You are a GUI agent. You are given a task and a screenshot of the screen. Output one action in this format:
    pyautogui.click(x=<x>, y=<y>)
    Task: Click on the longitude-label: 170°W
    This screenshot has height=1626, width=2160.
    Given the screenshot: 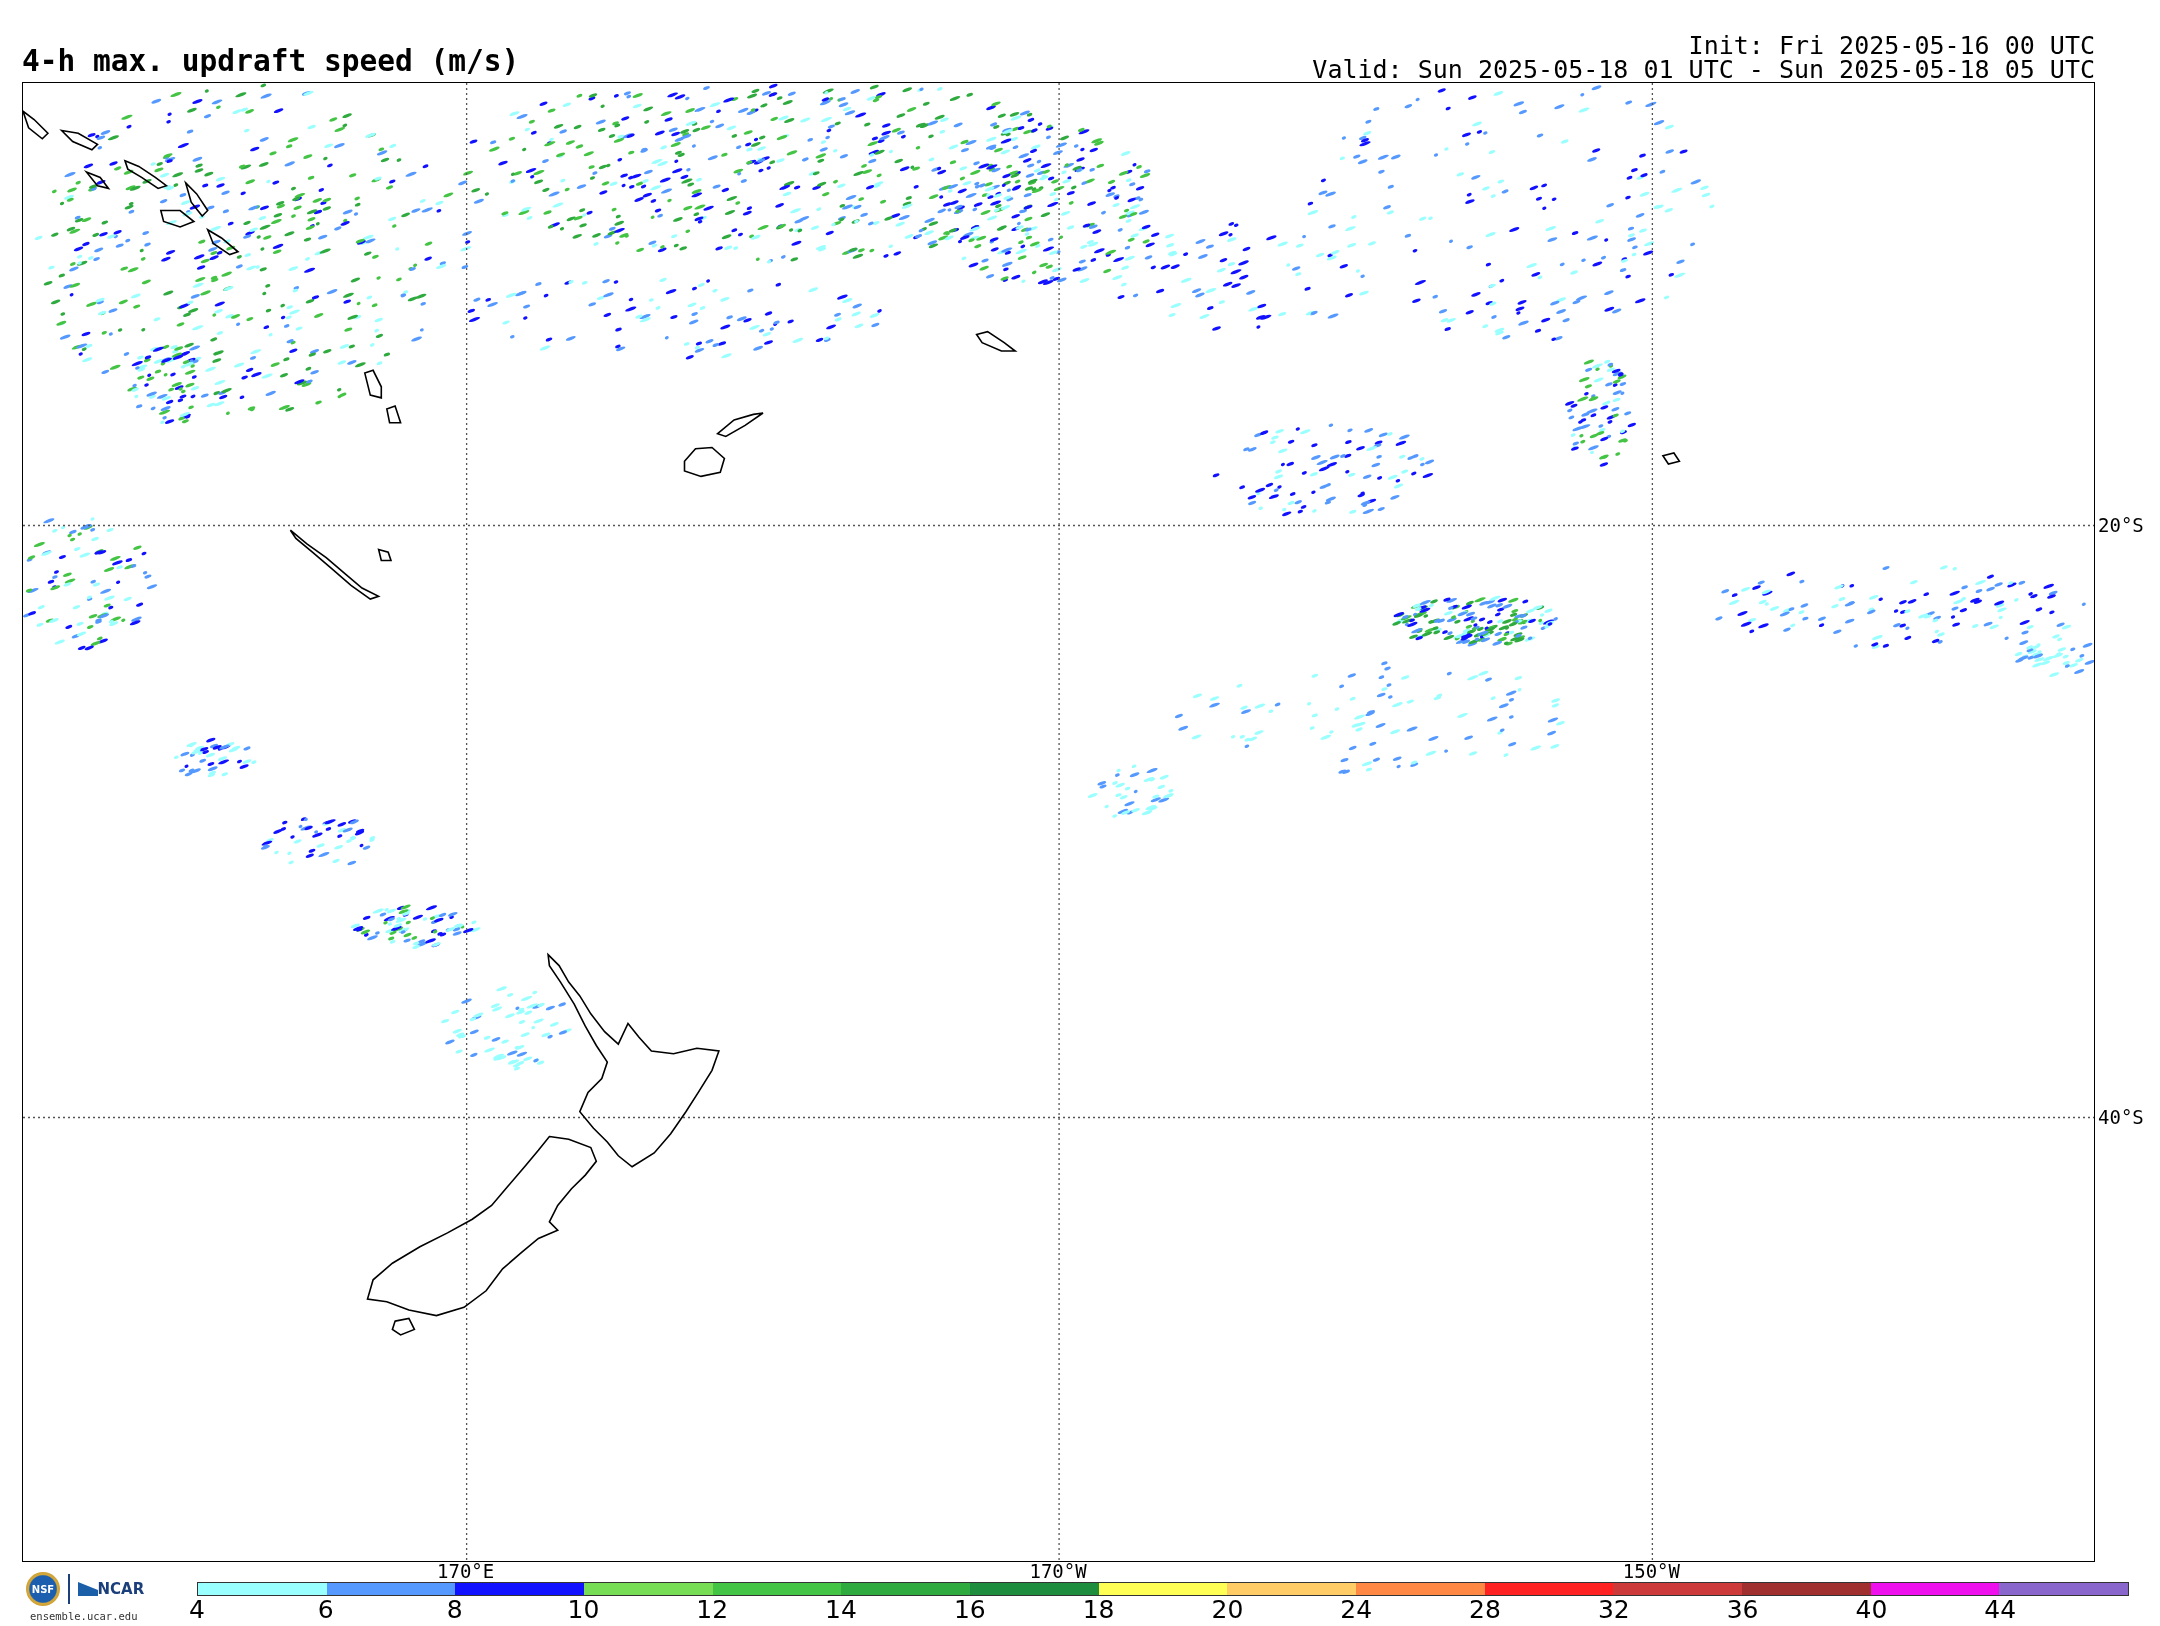 What is the action you would take?
    pyautogui.click(x=1058, y=1571)
    